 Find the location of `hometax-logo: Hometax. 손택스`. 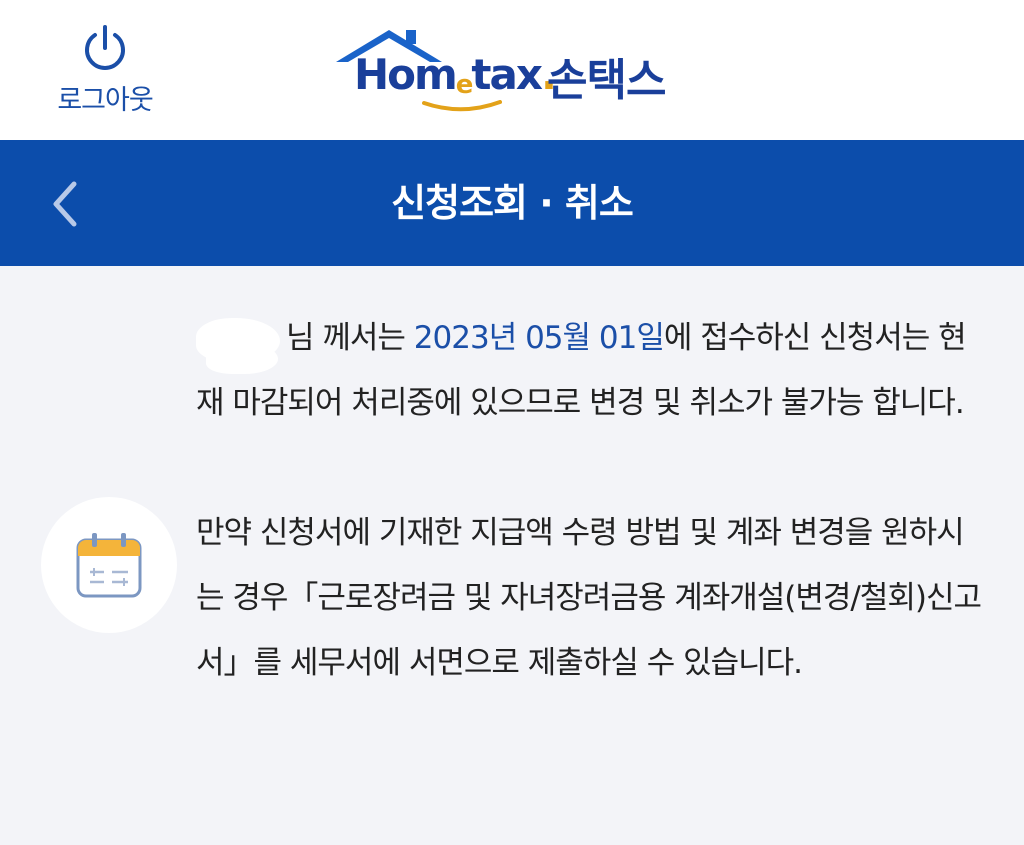

hometax-logo: Hometax. 손택스 is located at coordinates (514, 71).